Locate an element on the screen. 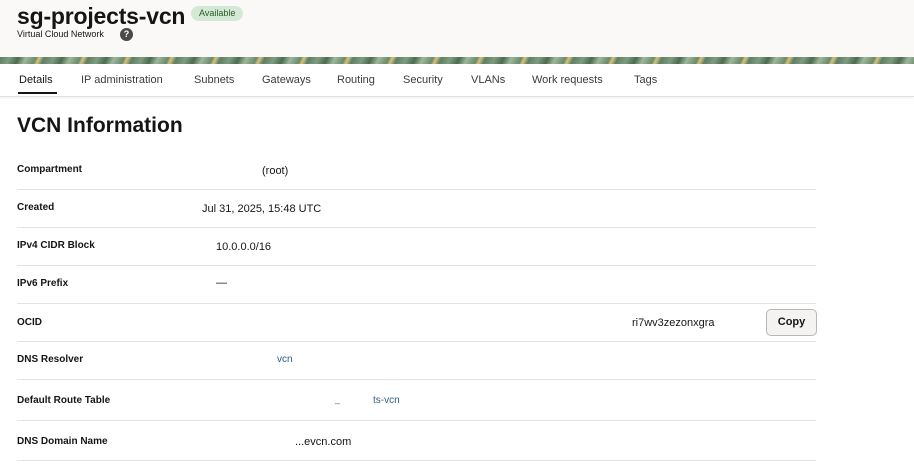 The height and width of the screenshot is (467, 914). tab-subnets: Subnets is located at coordinates (214, 80).